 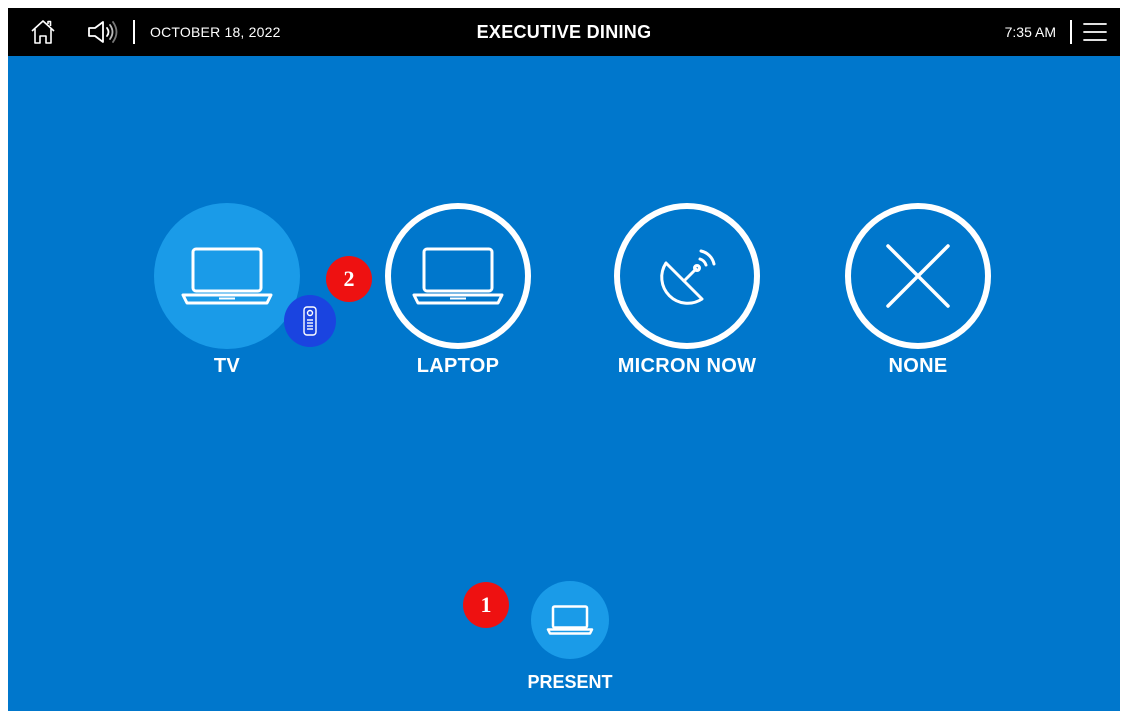 I want to click on close-icon, so click(x=918, y=276).